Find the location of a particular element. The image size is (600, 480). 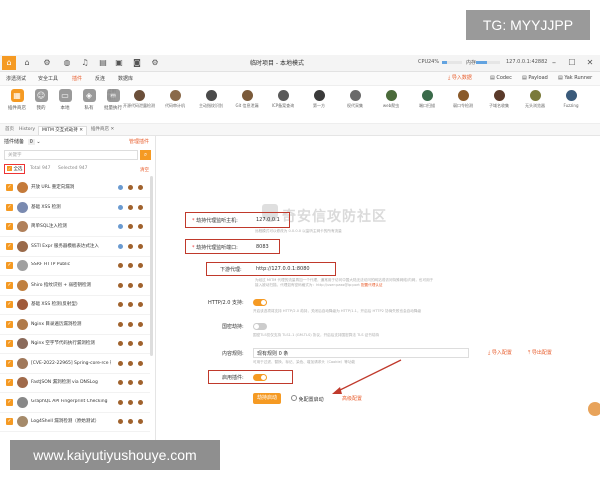

enable-plugin-toggle is located at coordinates (260, 377).